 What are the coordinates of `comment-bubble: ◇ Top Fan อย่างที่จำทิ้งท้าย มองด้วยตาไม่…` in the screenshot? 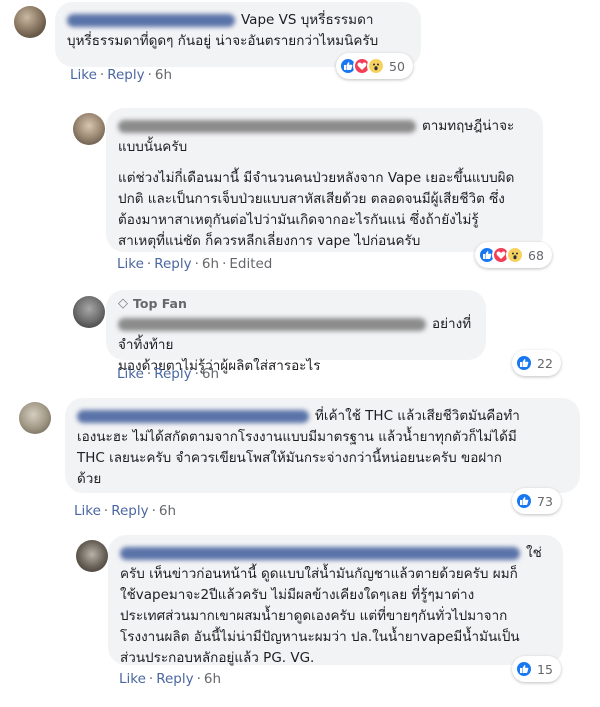 It's located at (296, 332).